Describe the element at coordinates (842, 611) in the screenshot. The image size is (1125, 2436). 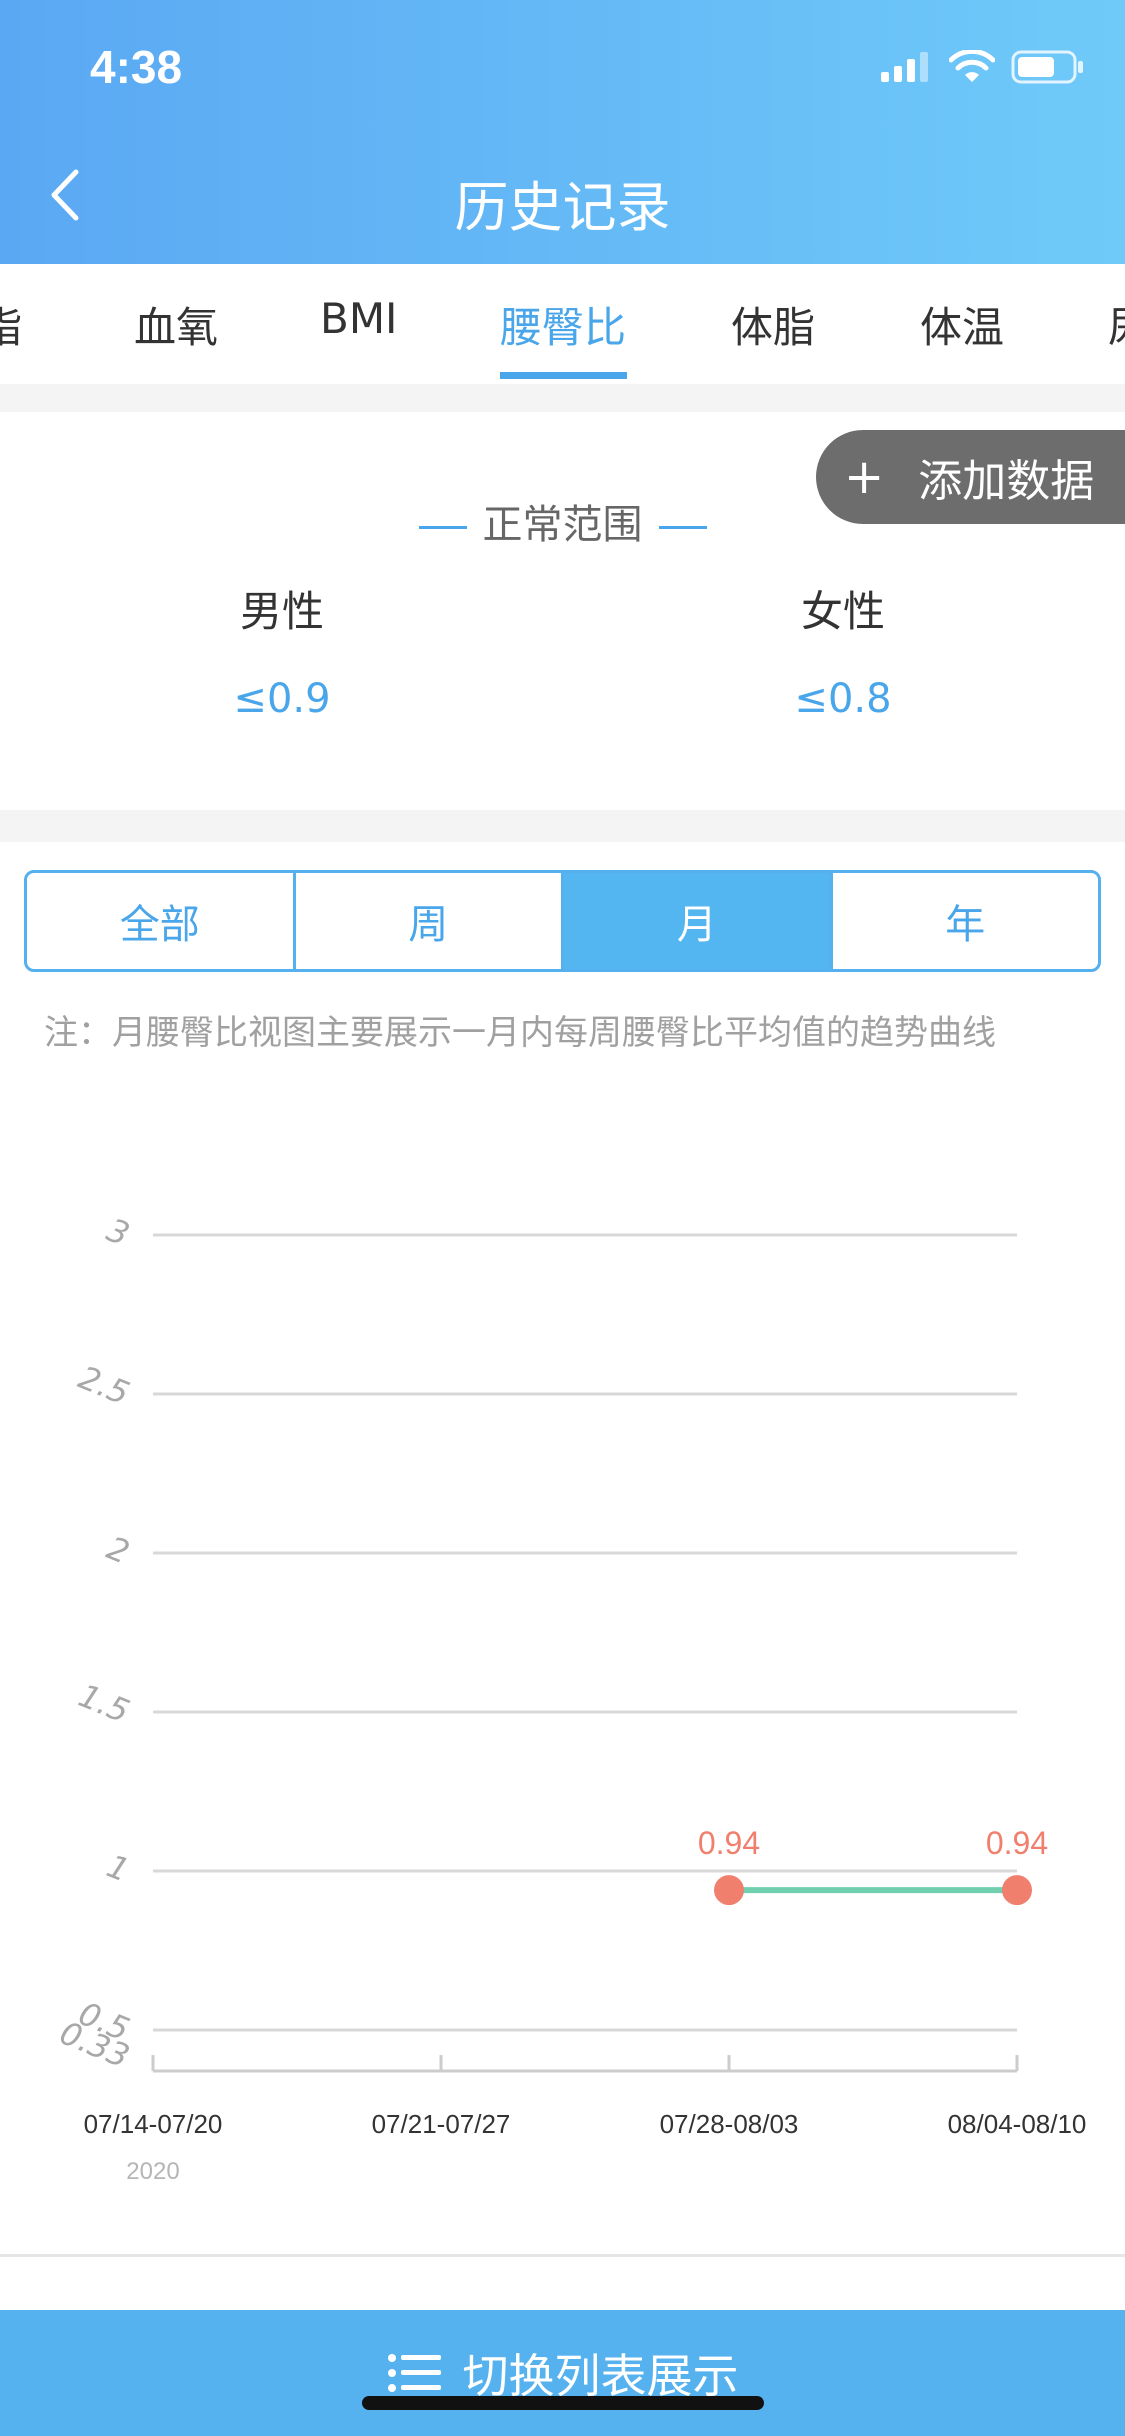
I see `female-label: 女性` at that location.